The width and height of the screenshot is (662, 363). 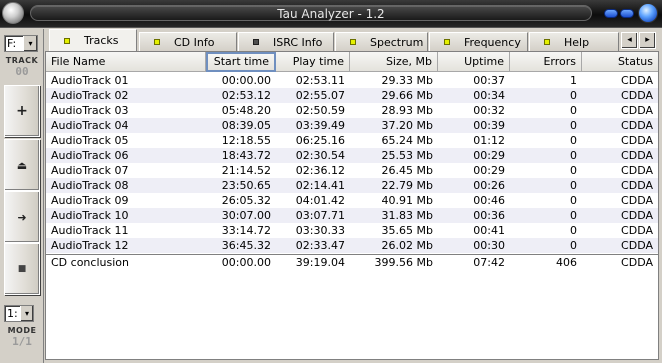 I want to click on chevron-left-icon: ◂, so click(x=629, y=40).